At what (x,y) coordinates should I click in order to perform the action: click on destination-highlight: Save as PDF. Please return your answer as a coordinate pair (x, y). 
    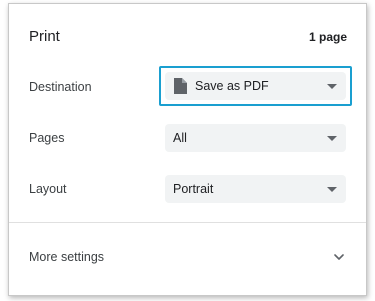
    Looking at the image, I should click on (255, 86).